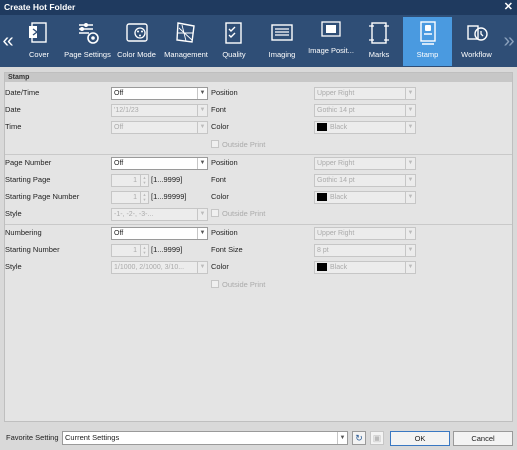 The height and width of the screenshot is (450, 517). What do you see at coordinates (92, 437) in the screenshot?
I see `select-value: Current Settings` at bounding box center [92, 437].